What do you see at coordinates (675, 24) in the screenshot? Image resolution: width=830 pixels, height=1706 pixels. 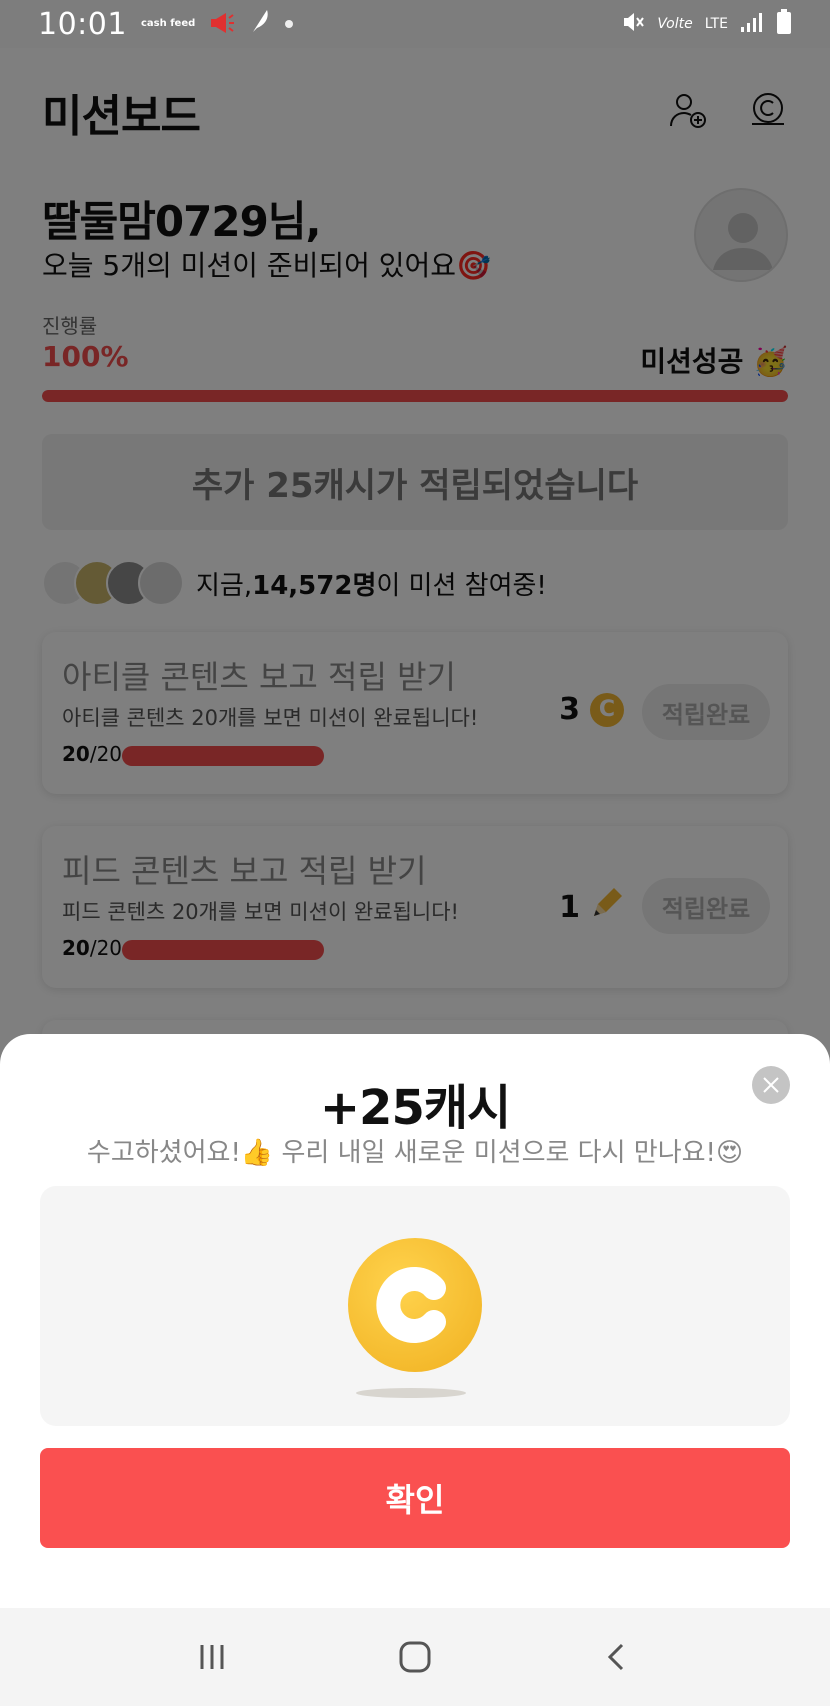 I see `volte-icon: Volte` at bounding box center [675, 24].